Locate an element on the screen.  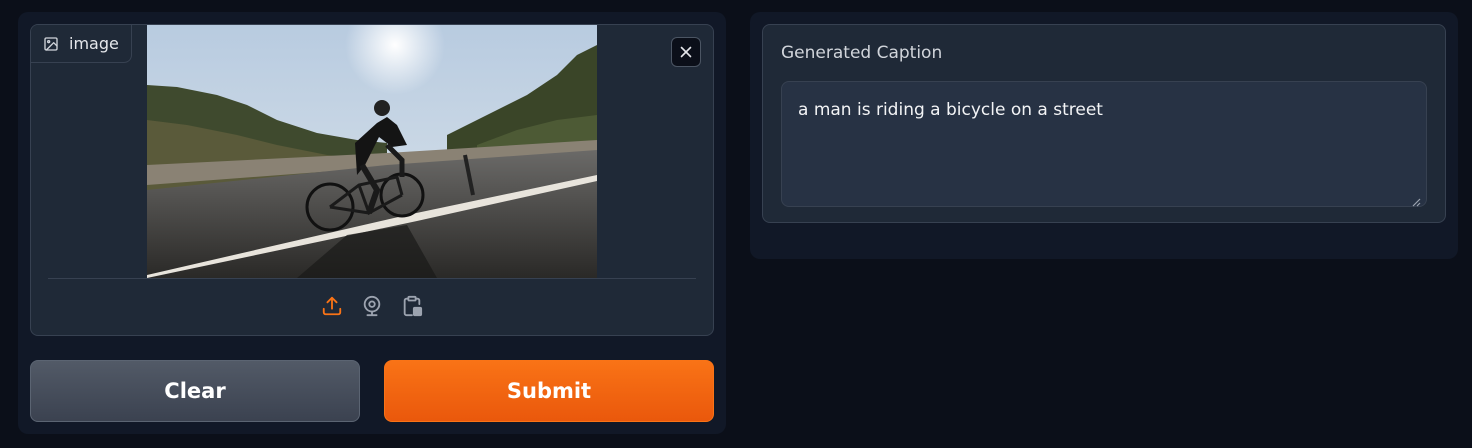
close-icon is located at coordinates (686, 52).